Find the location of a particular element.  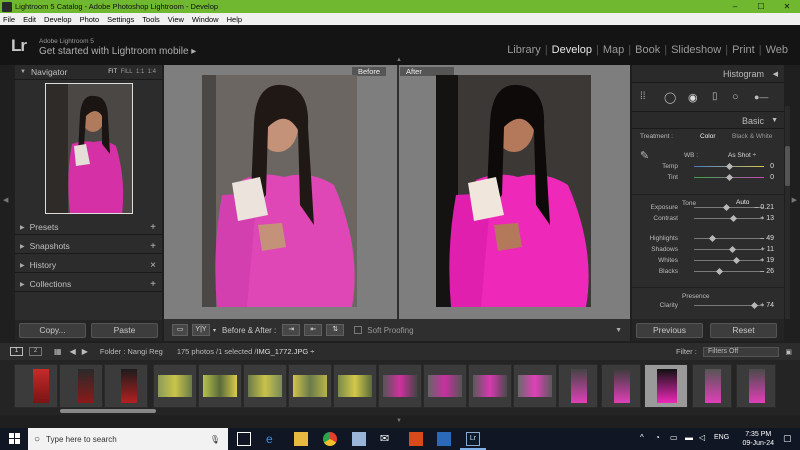

copy-before-to-after-icon: ⇥ is located at coordinates (291, 330).